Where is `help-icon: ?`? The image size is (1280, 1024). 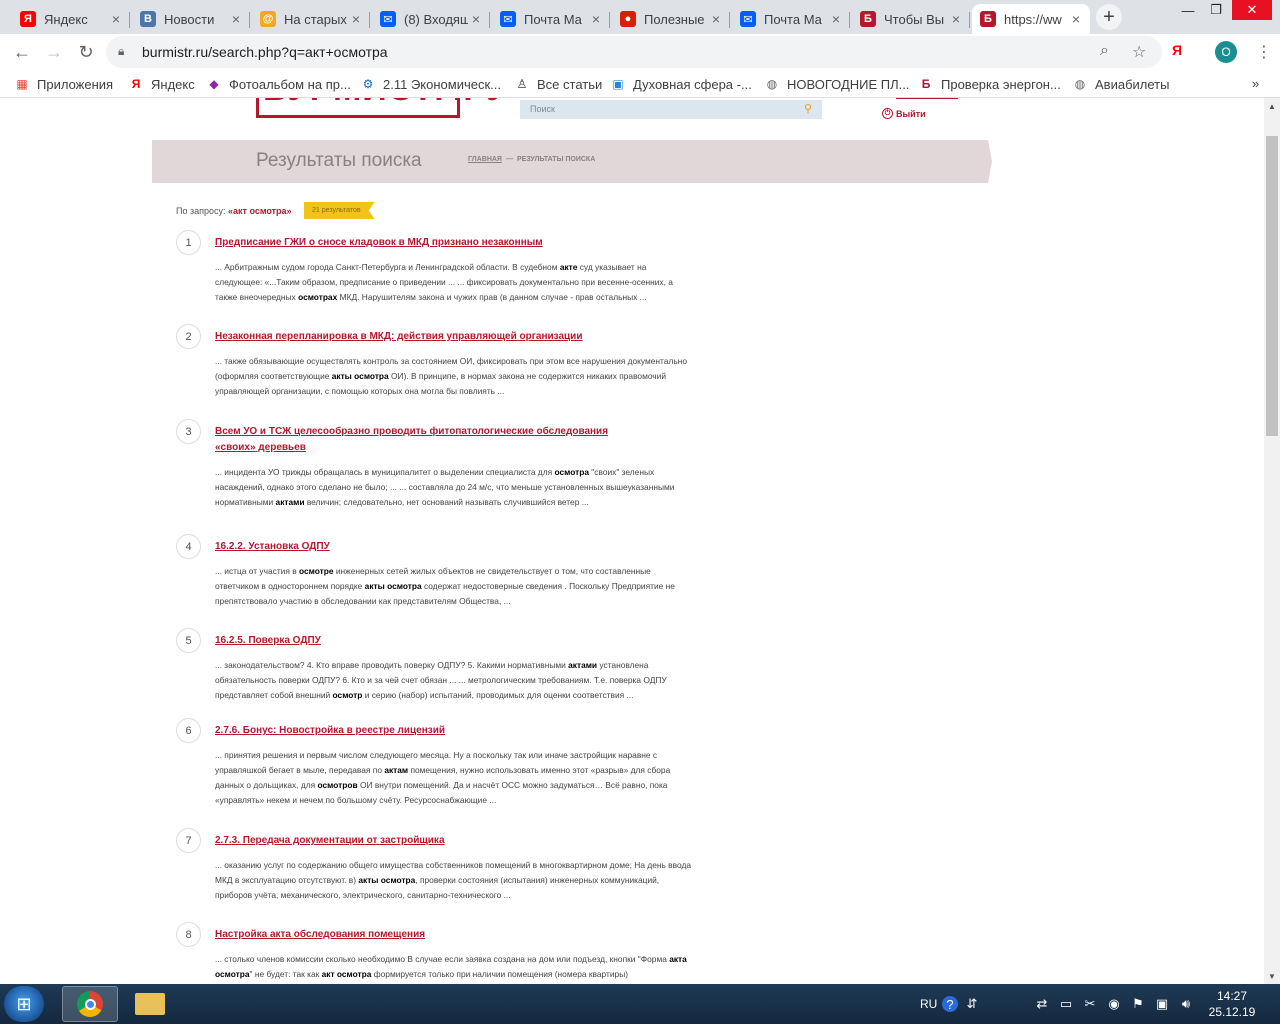 help-icon: ? is located at coordinates (950, 1004).